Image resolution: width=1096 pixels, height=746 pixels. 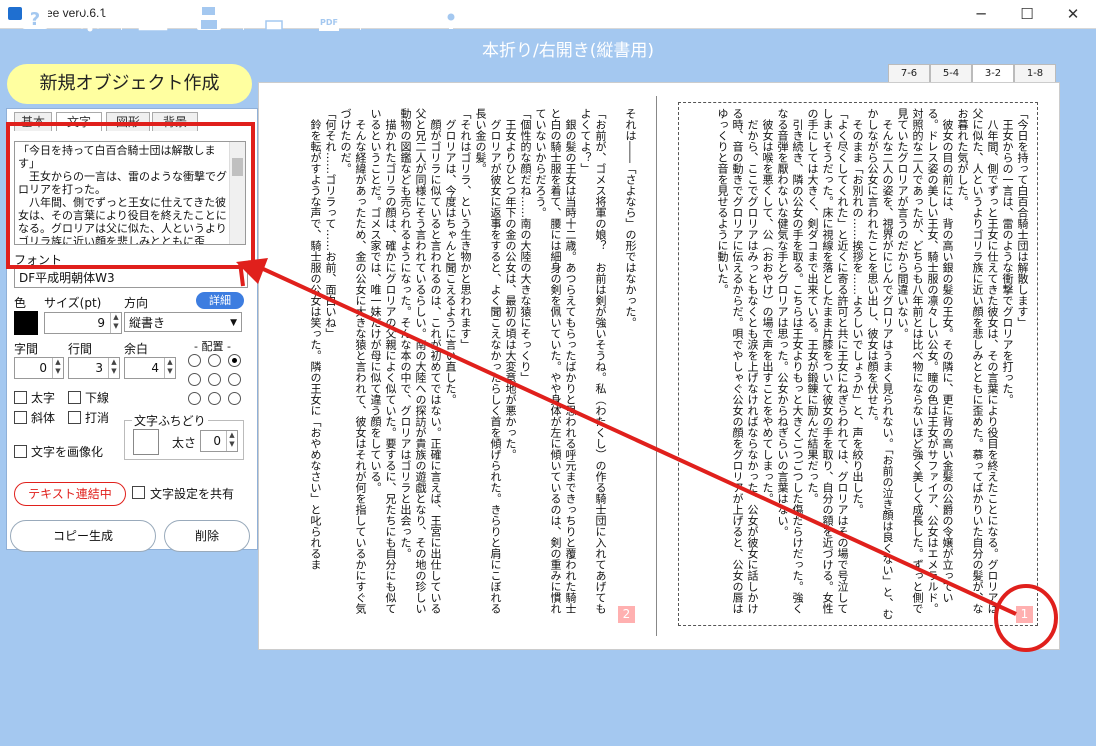 What do you see at coordinates (43, 398) in the screenshot?
I see `bold-label: 太字` at bounding box center [43, 398].